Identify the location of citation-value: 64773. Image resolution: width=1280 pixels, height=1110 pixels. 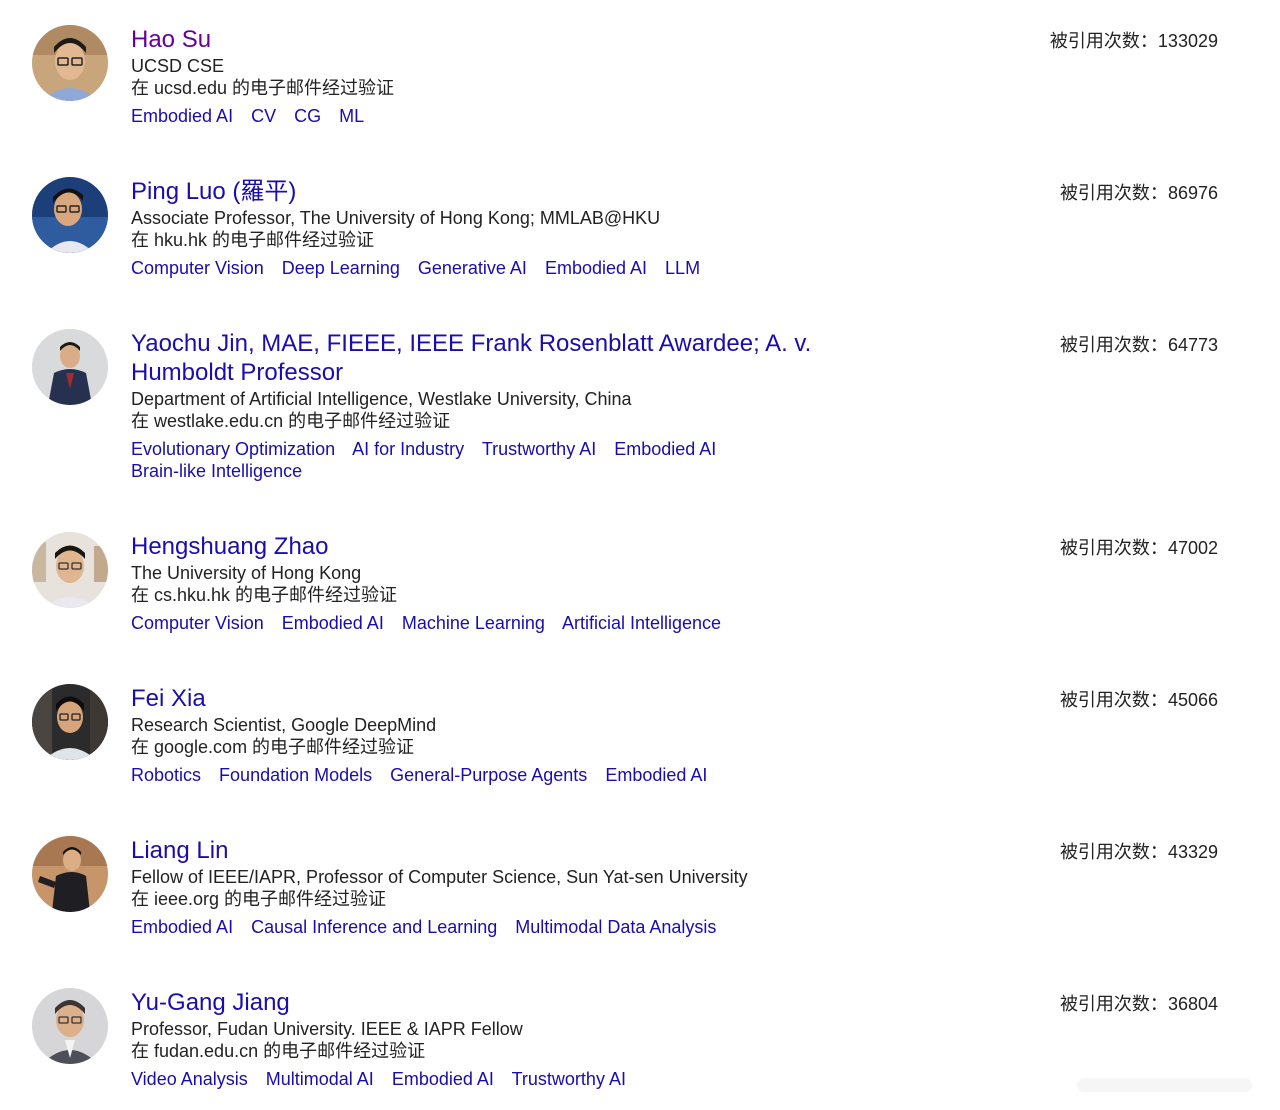
(1192, 345).